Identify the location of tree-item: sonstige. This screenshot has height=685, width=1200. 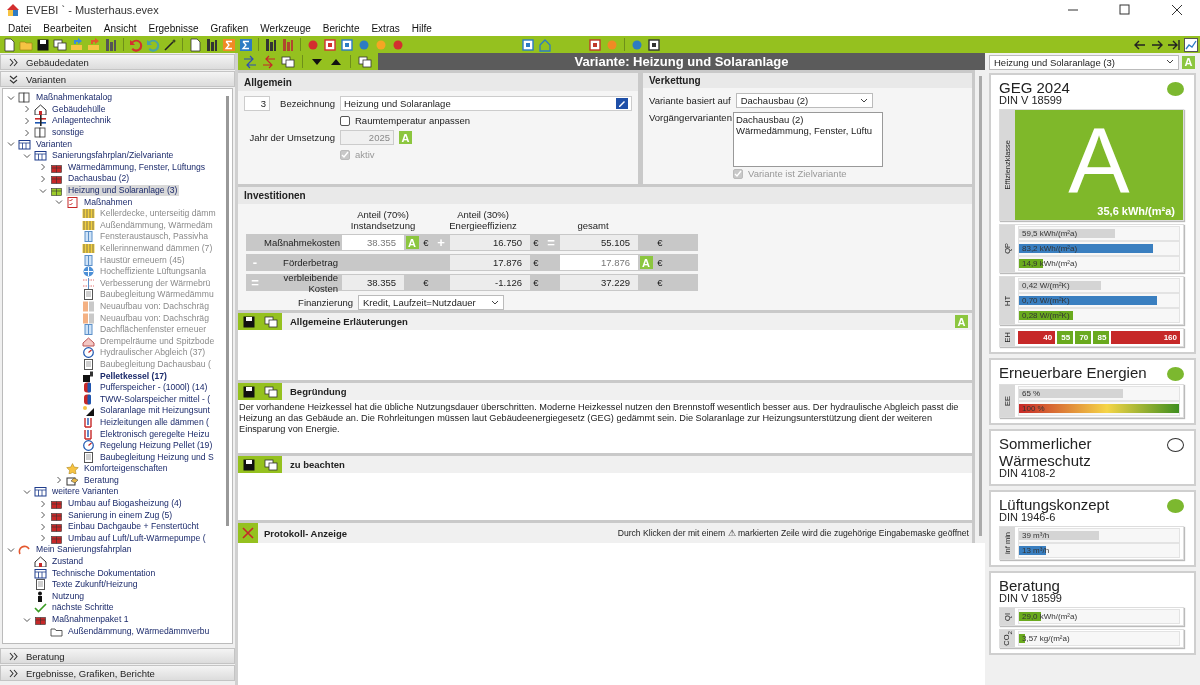
(68, 133).